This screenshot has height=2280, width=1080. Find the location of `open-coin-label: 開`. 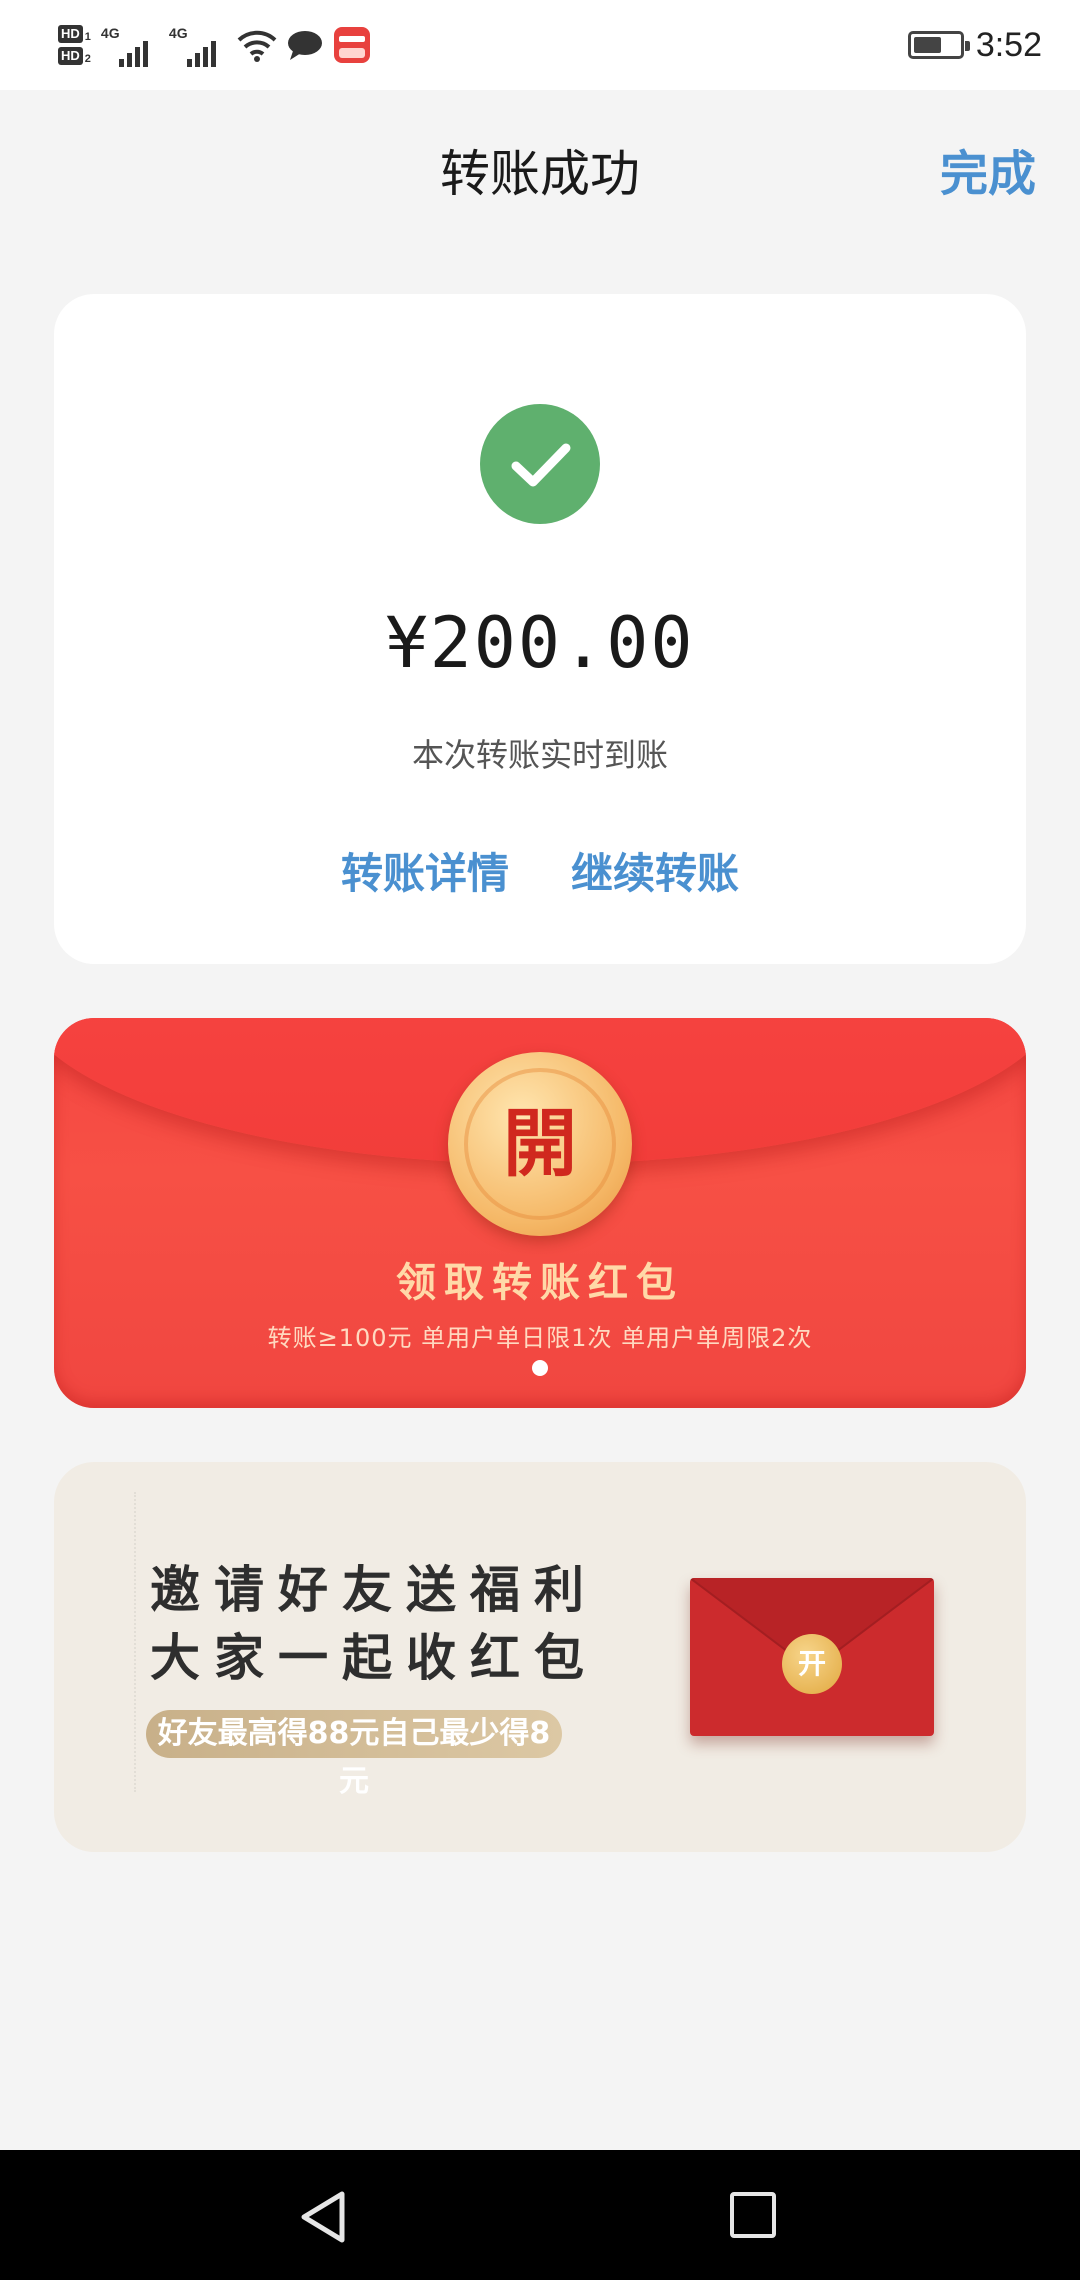

open-coin-label: 開 is located at coordinates (540, 1144).